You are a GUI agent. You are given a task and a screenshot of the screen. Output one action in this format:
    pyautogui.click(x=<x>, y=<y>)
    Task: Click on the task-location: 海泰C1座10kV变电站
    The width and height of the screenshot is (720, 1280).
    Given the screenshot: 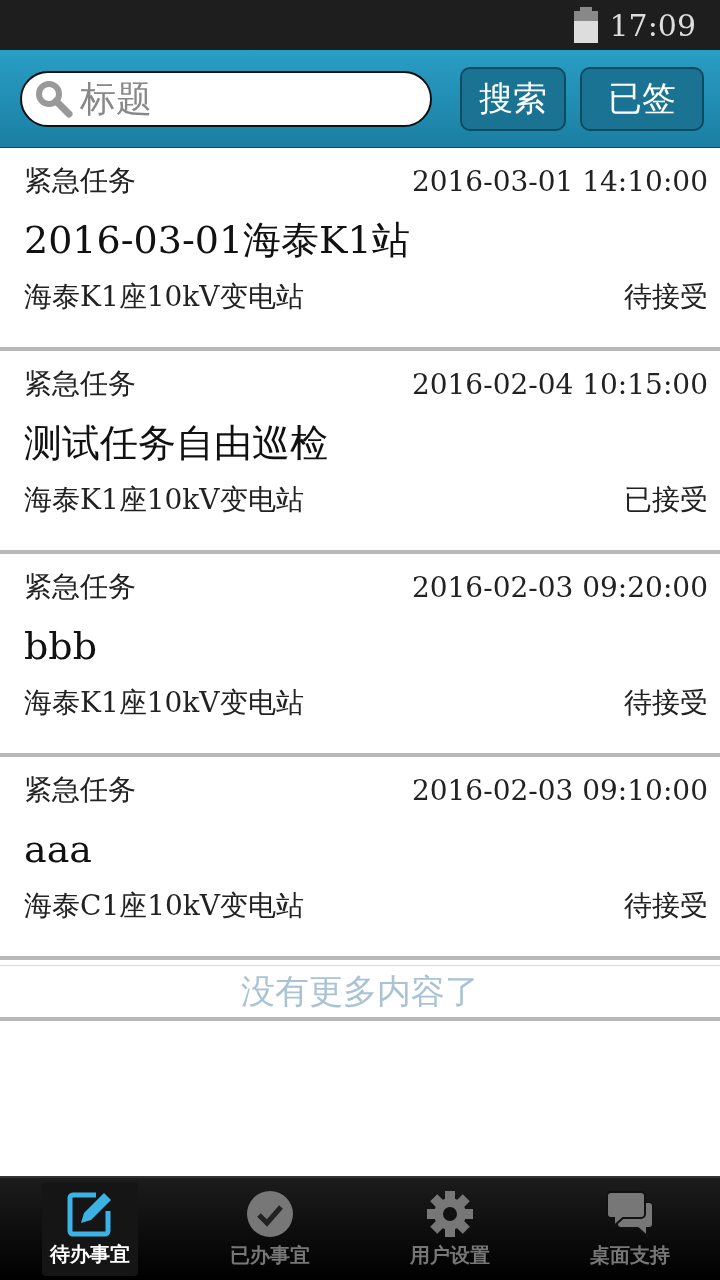 What is the action you would take?
    pyautogui.click(x=164, y=905)
    